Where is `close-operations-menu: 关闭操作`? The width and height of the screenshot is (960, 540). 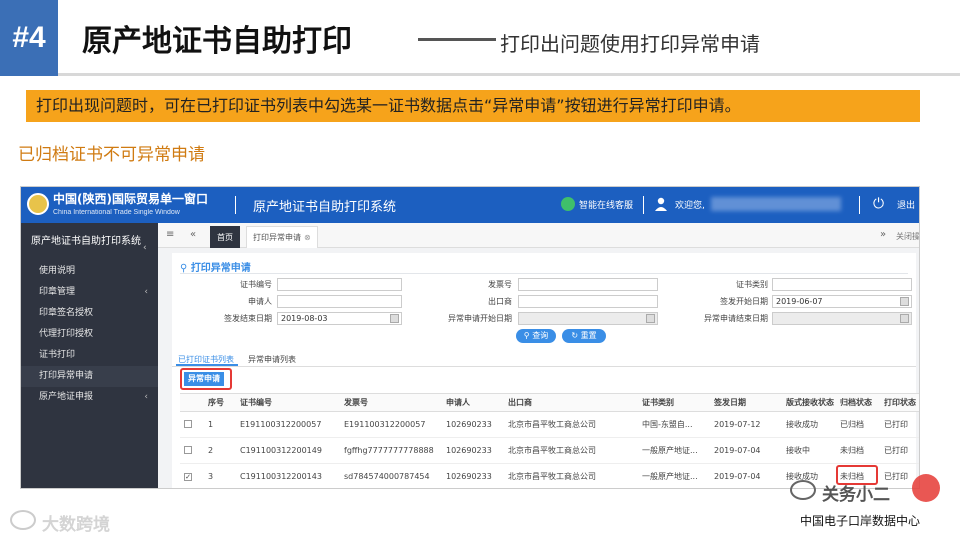
close-operations-menu: 关闭操作 is located at coordinates (907, 236).